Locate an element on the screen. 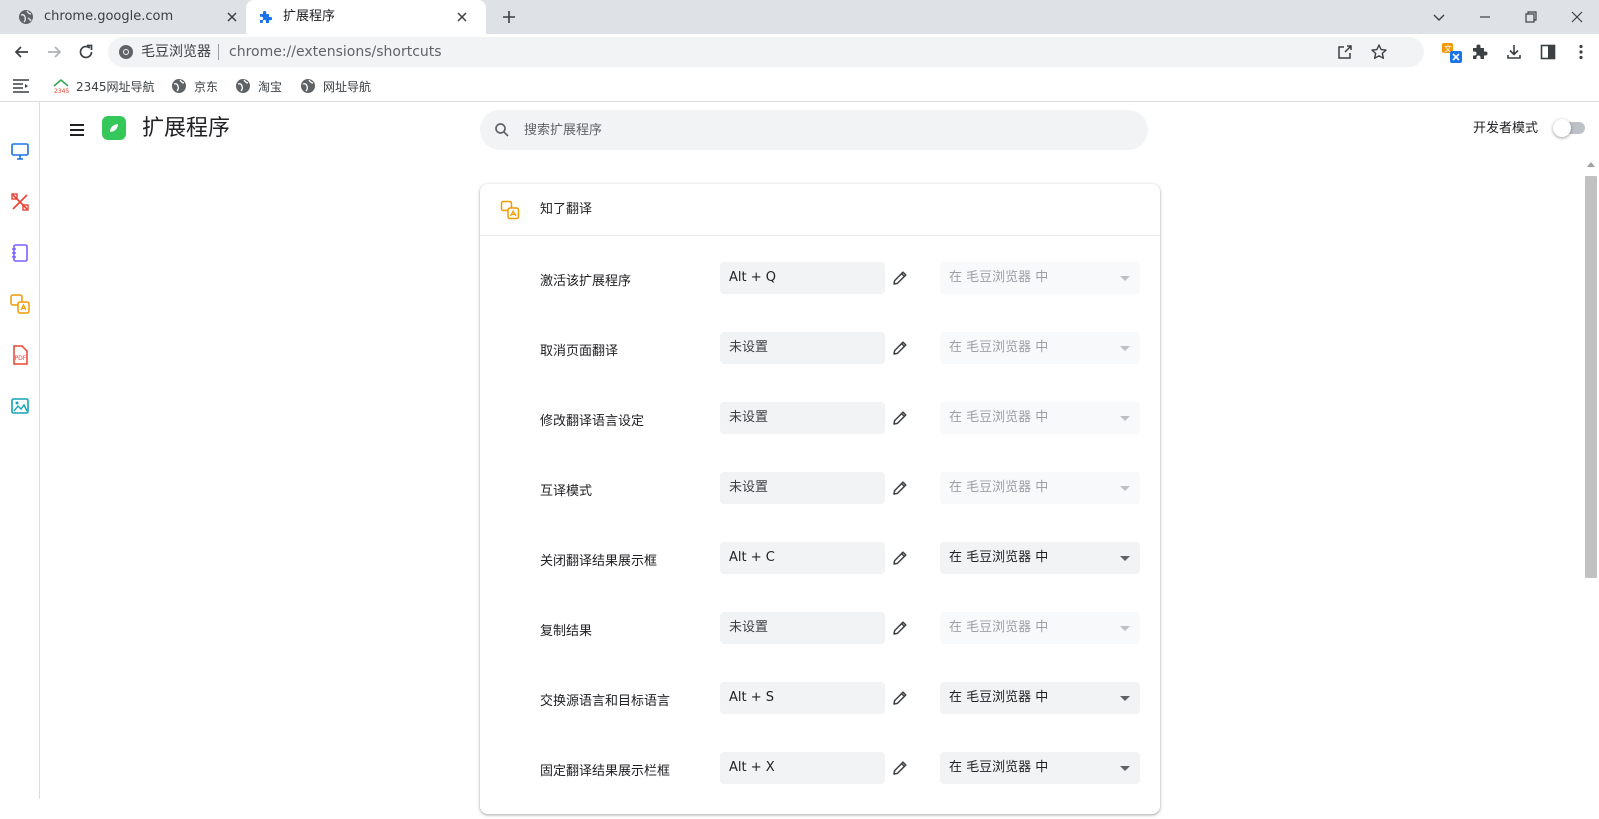 Image resolution: width=1599 pixels, height=819 pixels. shortcut-key-value: Alt + C is located at coordinates (752, 557).